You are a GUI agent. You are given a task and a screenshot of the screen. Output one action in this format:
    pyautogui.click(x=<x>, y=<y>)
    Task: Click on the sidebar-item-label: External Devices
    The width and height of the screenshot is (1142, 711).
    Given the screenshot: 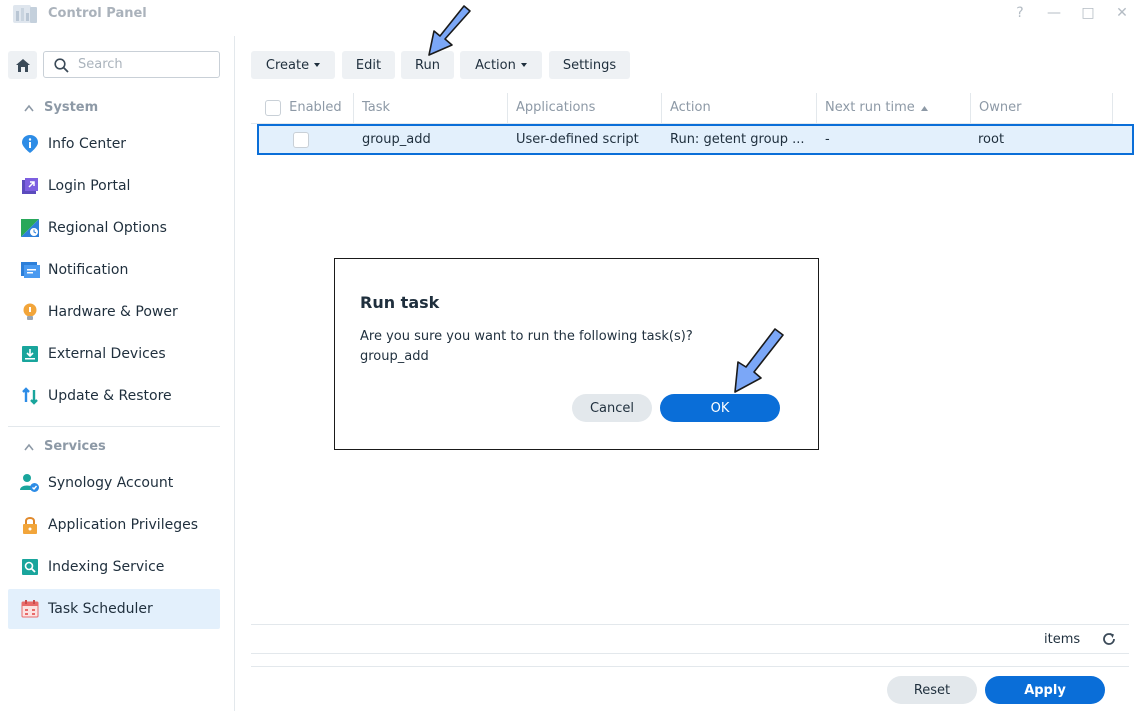 What is the action you would take?
    pyautogui.click(x=107, y=354)
    